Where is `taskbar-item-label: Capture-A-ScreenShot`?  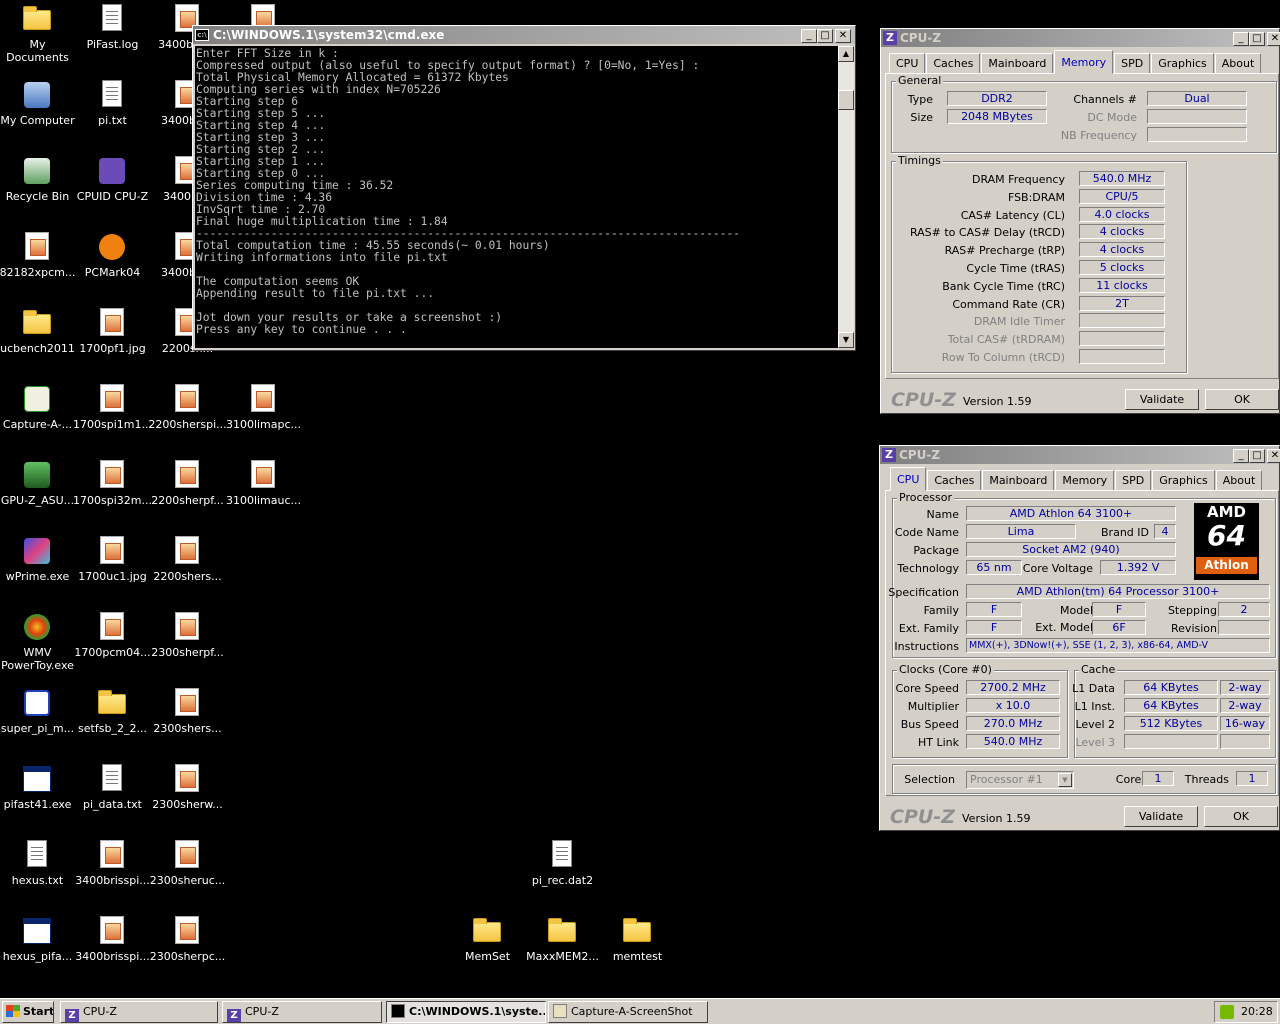
taskbar-item-label: Capture-A-ScreenShot is located at coordinates (632, 1011).